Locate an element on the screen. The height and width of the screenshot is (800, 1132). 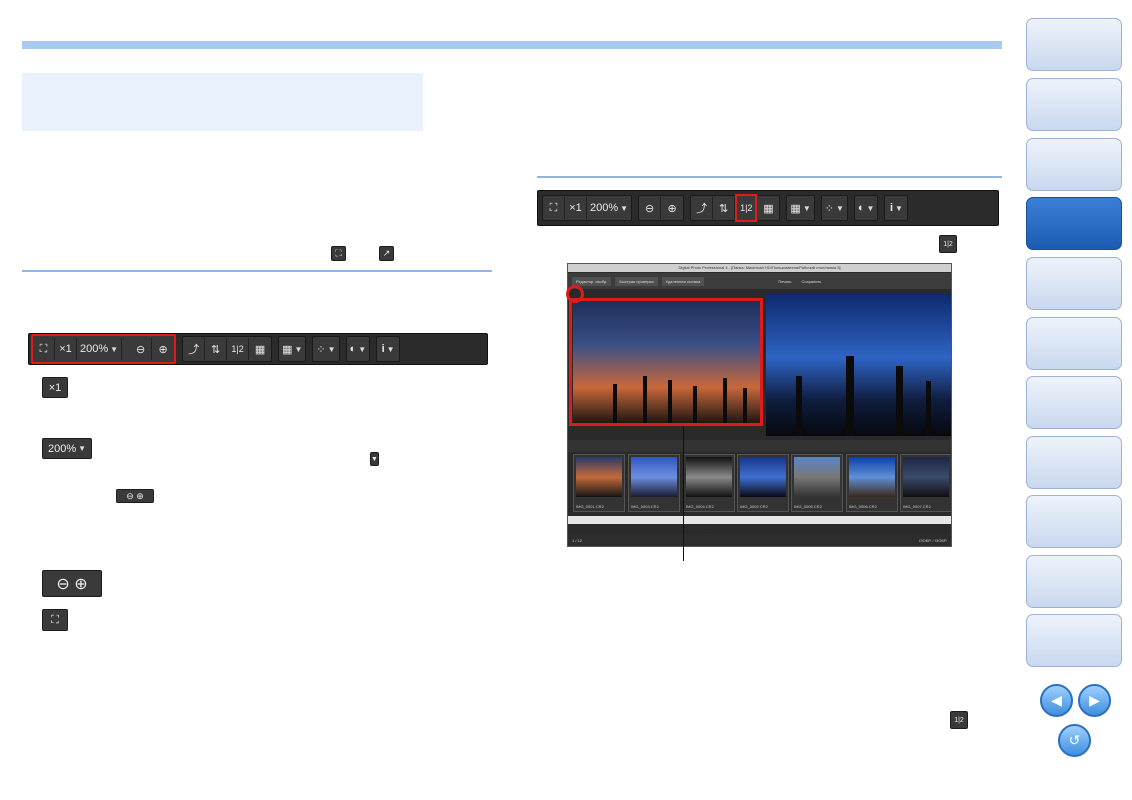
tab-editor: Редактор. изобр. is located at coordinates (592, 281).